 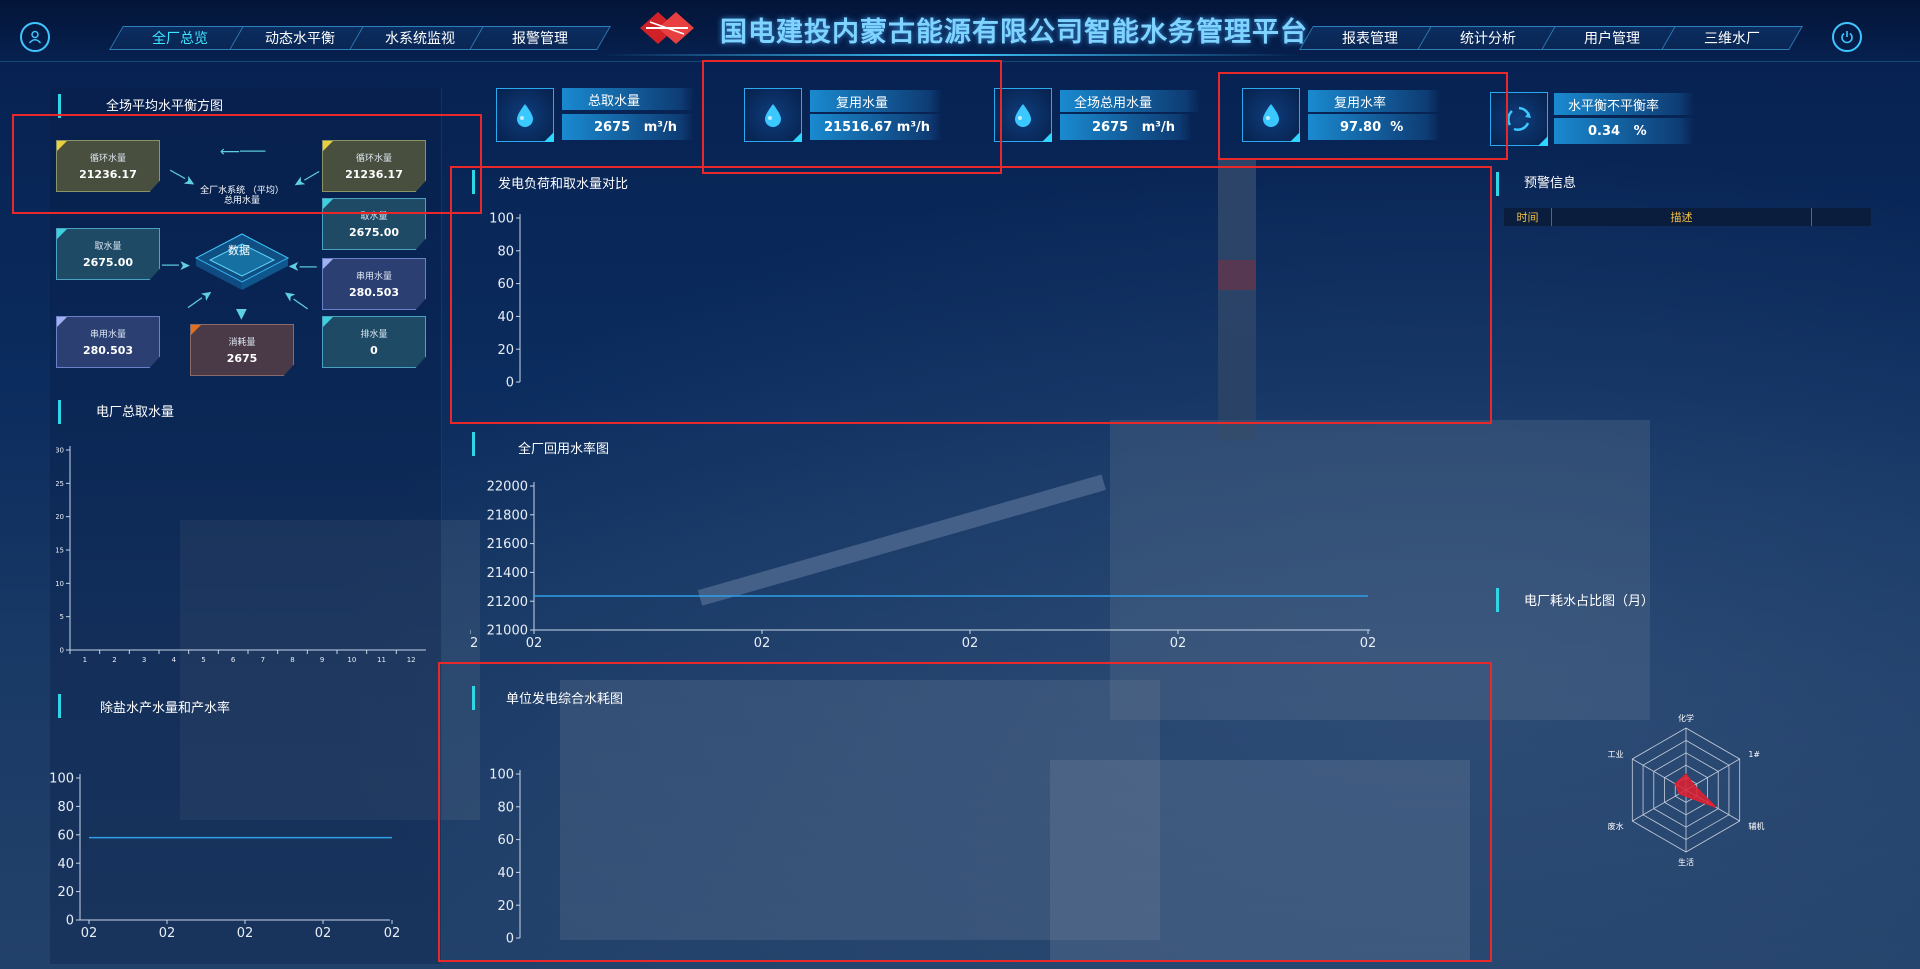 What do you see at coordinates (292, 660) in the screenshot?
I see `x-tick-label: 8` at bounding box center [292, 660].